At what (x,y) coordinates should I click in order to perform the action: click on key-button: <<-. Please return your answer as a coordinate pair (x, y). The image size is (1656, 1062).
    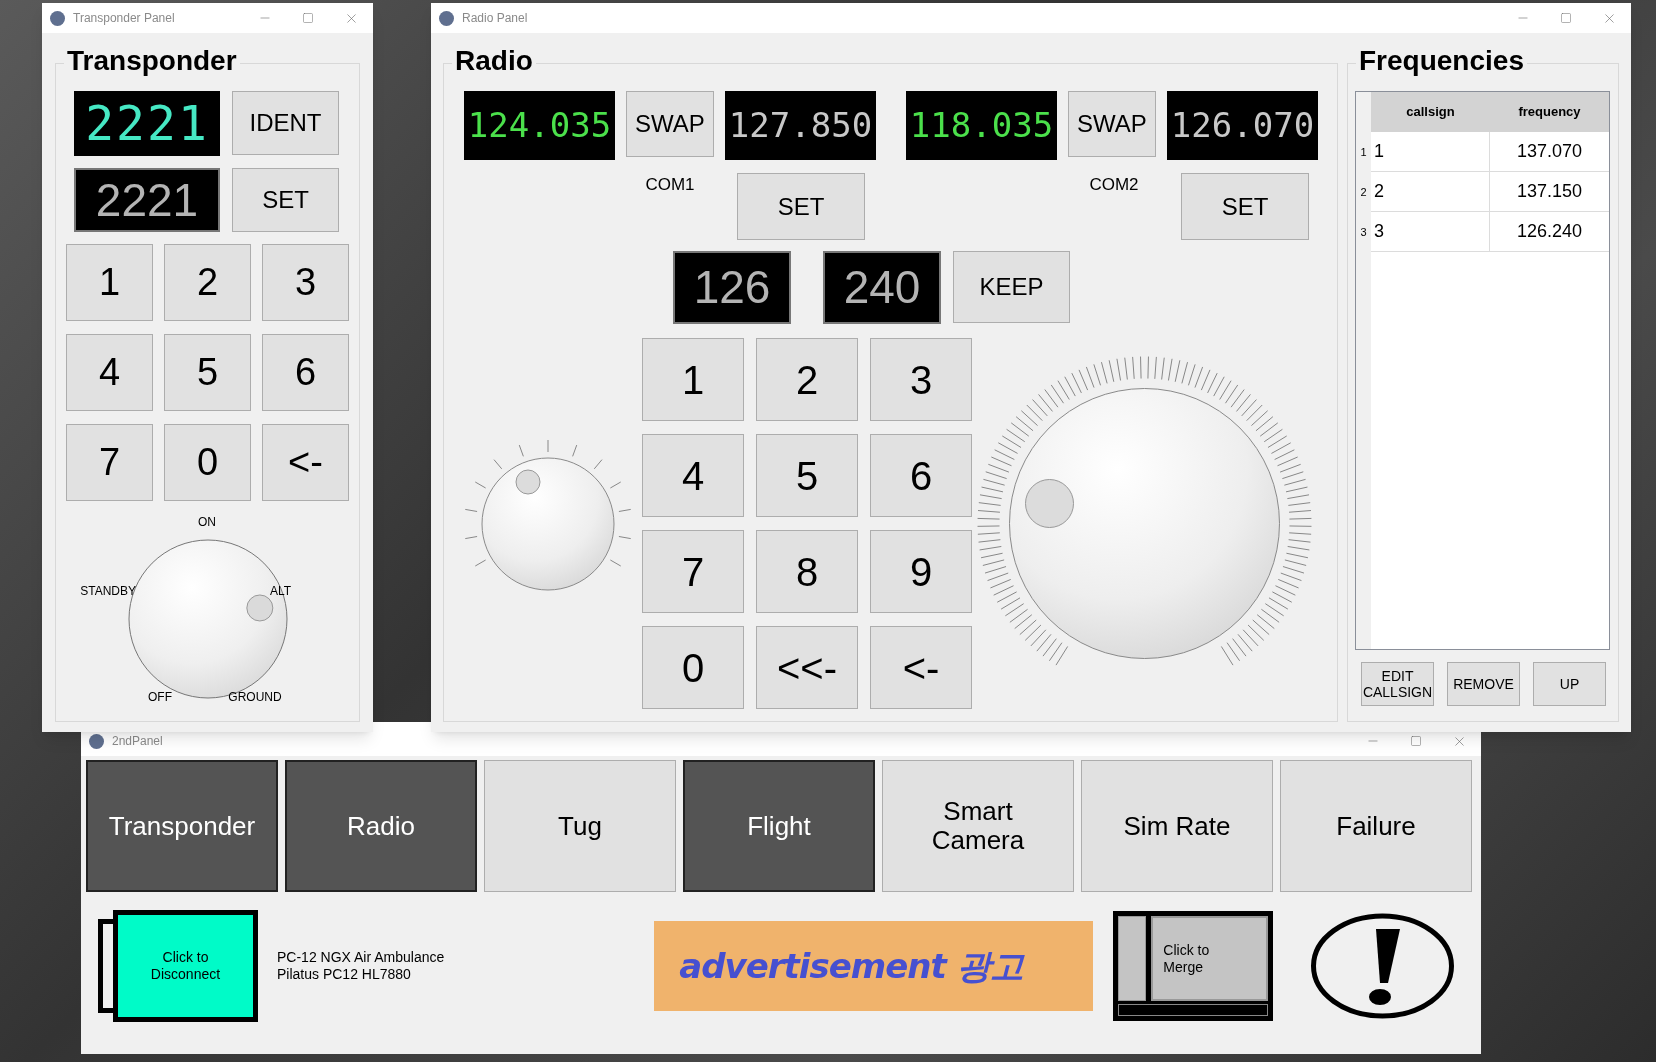
    Looking at the image, I should click on (807, 667).